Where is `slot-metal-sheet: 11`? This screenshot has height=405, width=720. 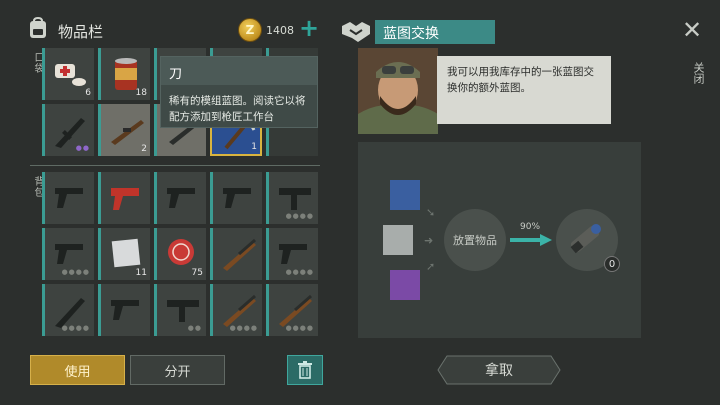
slot-metal-sheet: 11 is located at coordinates (124, 254).